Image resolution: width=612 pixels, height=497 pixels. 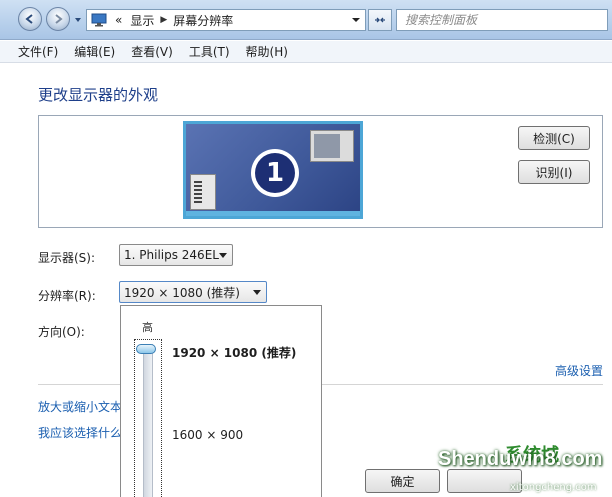 I want to click on forward-button, so click(x=58, y=19).